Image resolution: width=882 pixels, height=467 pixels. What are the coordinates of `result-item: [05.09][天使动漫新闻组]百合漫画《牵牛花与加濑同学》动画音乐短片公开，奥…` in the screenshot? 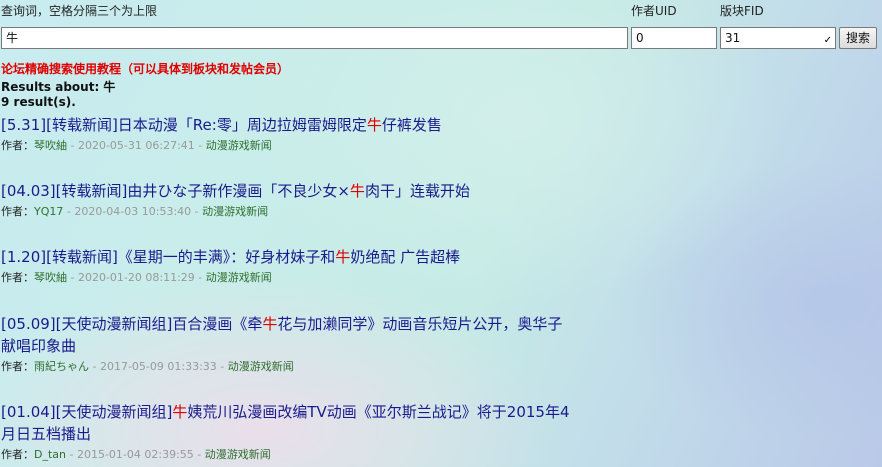 It's located at (311, 344).